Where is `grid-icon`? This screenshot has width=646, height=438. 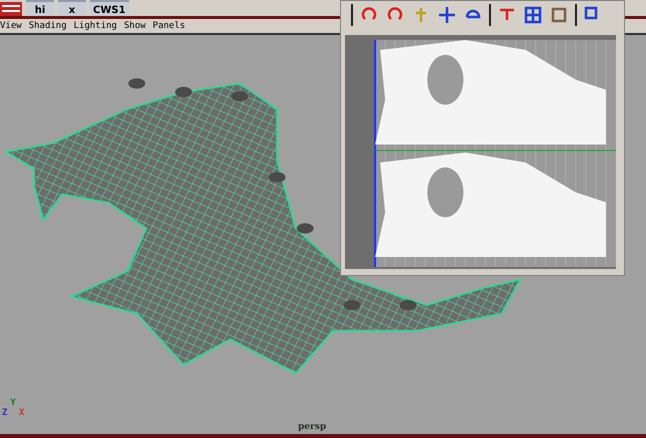
grid-icon is located at coordinates (533, 15).